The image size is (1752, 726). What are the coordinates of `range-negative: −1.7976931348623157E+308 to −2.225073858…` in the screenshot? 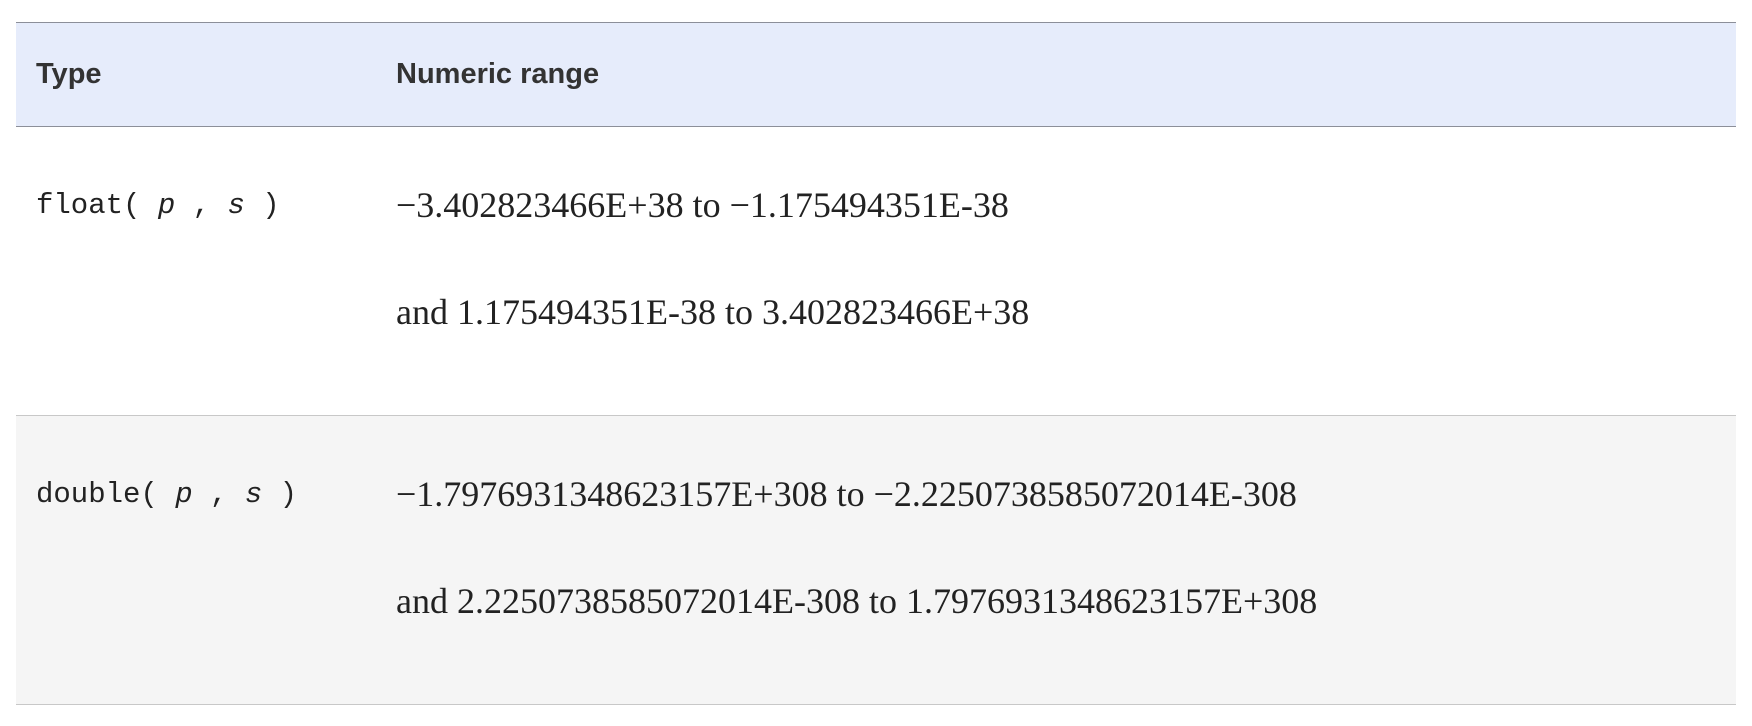 It's located at (846, 494).